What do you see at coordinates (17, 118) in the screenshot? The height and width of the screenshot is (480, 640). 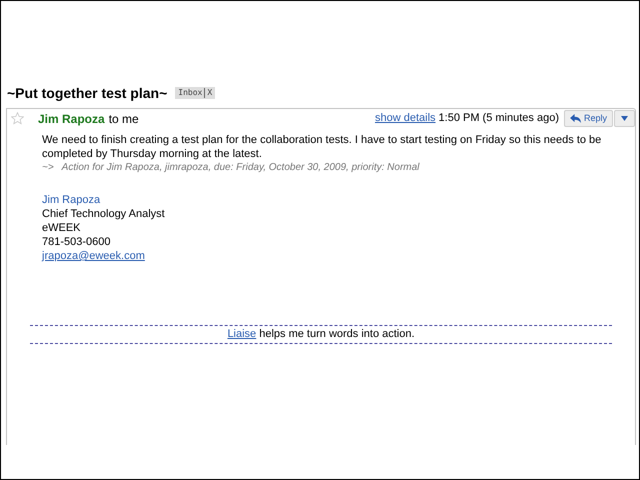 I see `star-icon` at bounding box center [17, 118].